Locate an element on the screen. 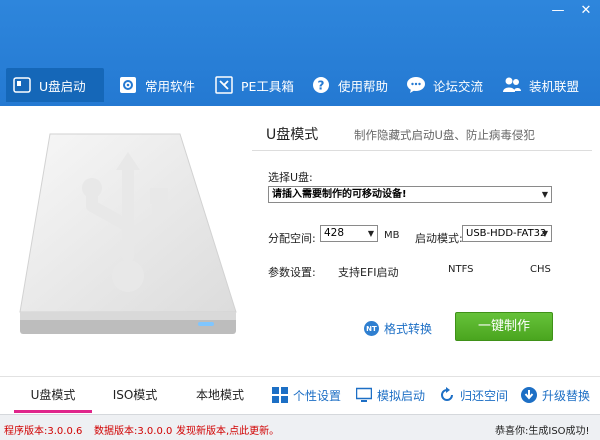 This screenshot has width=600, height=440. params-label: 参数设置: is located at coordinates (292, 272).